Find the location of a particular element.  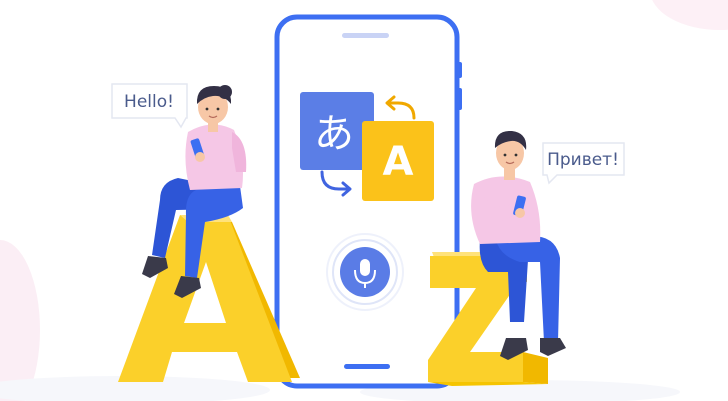

speech-bubble-left: Hello! is located at coordinates (149, 106).